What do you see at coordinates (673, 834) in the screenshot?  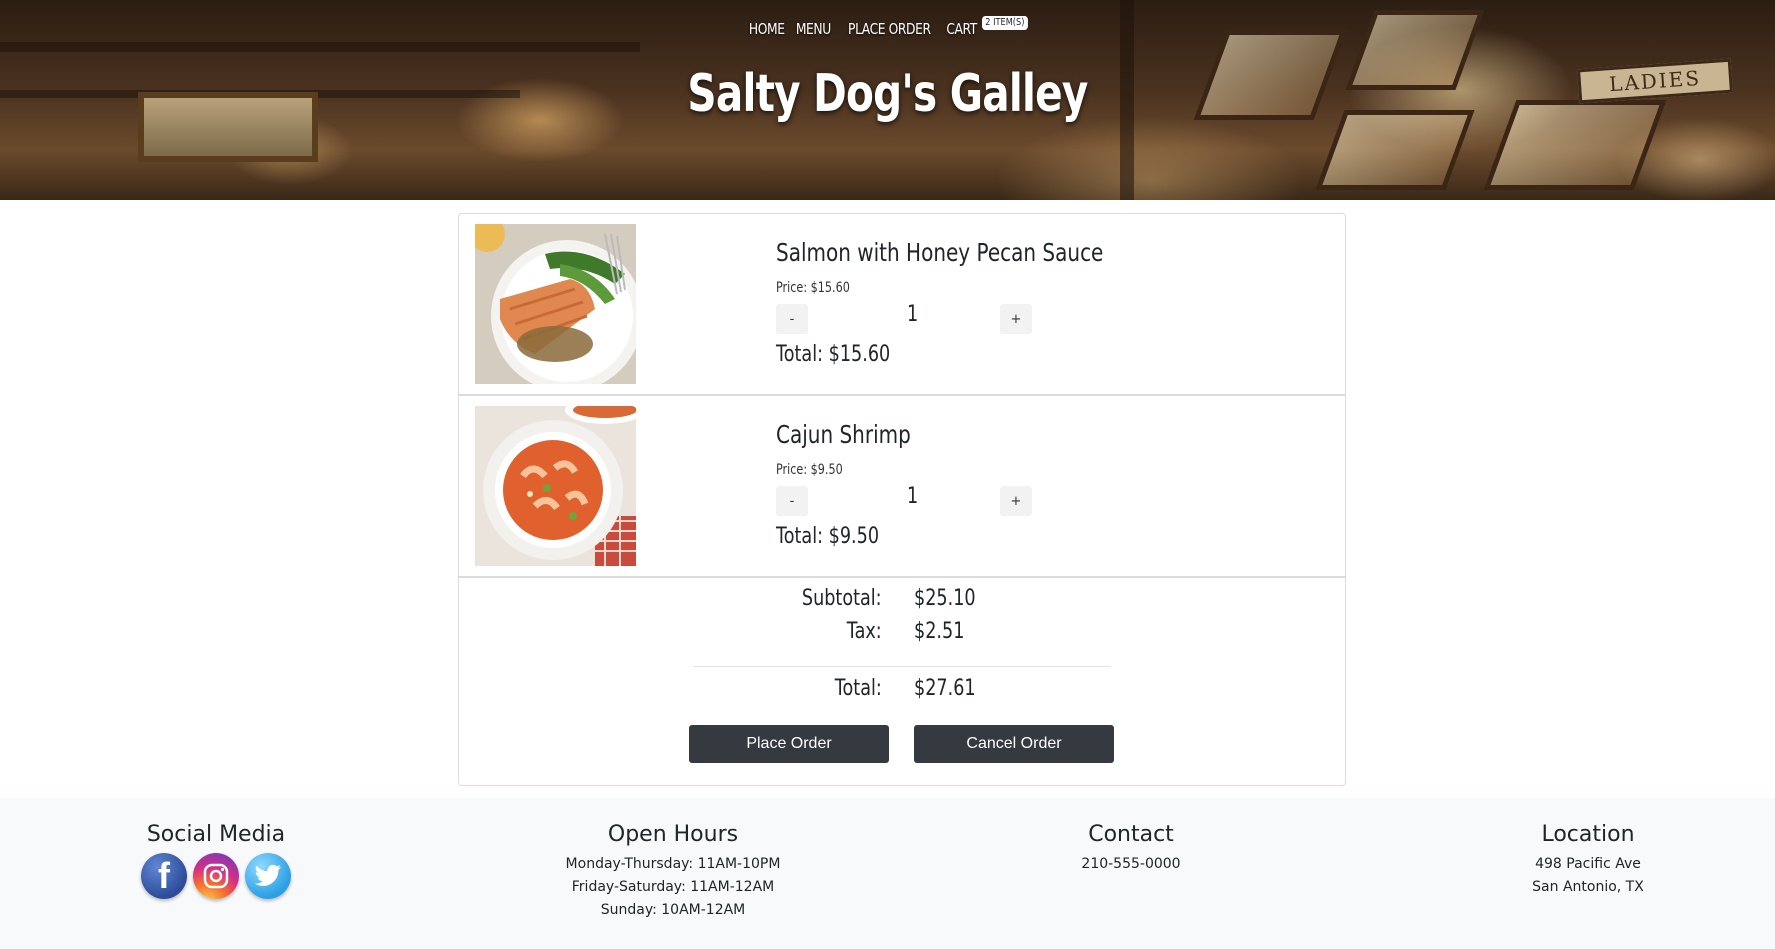 I see `open-hours-heading: Open Hours` at bounding box center [673, 834].